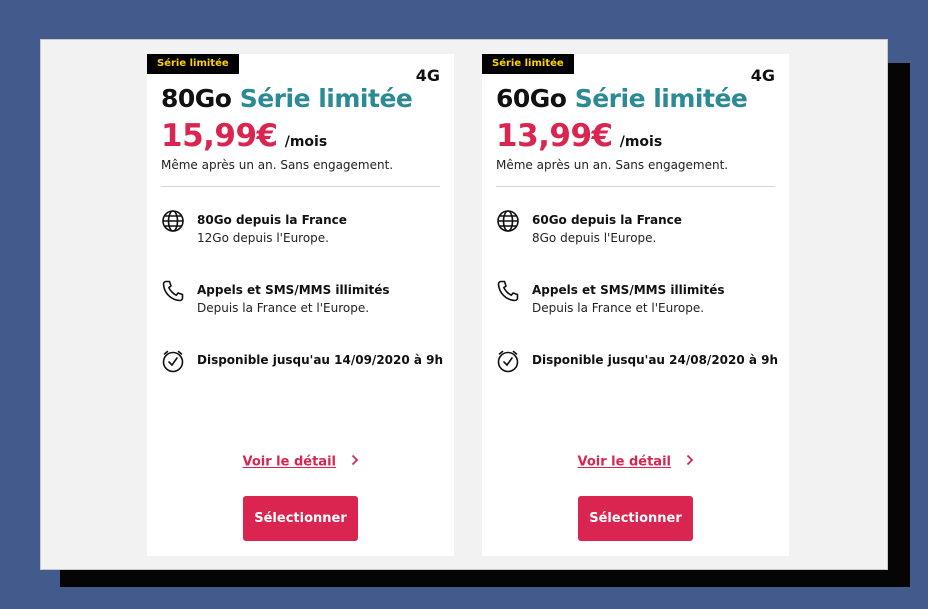 The image size is (928, 609). I want to click on feature-title: 60Go depuis la France, so click(607, 220).